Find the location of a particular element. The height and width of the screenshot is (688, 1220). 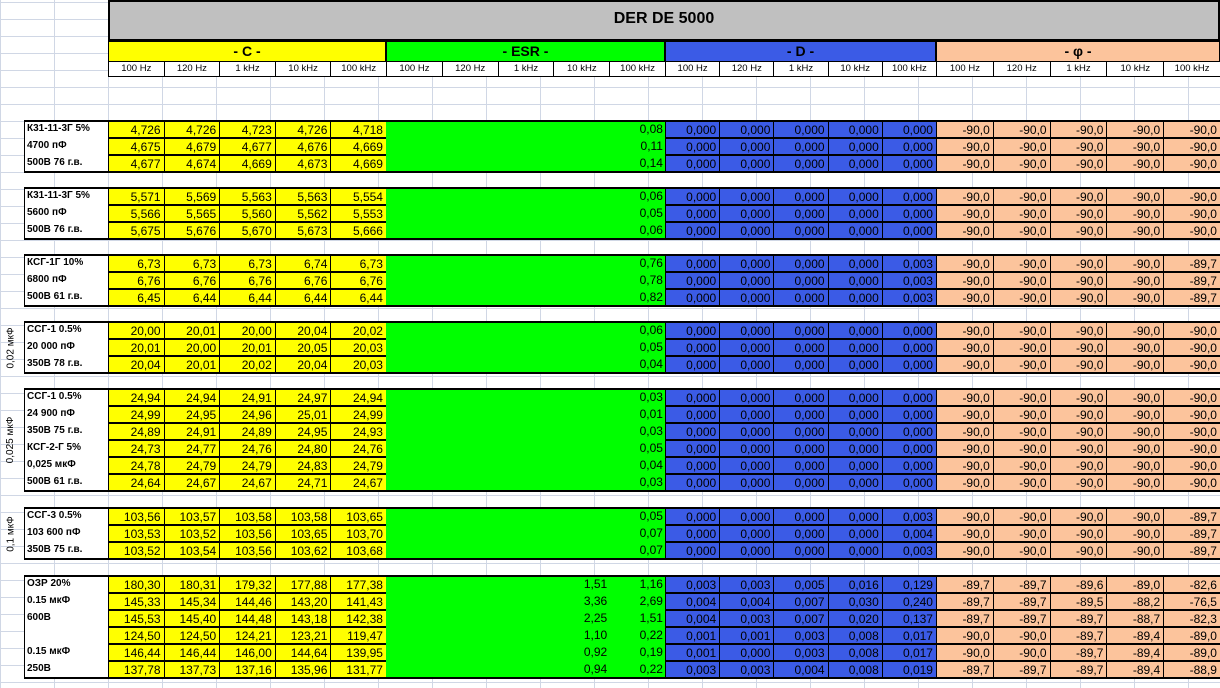

value-cell-esr: 0,14 is located at coordinates (637, 163).